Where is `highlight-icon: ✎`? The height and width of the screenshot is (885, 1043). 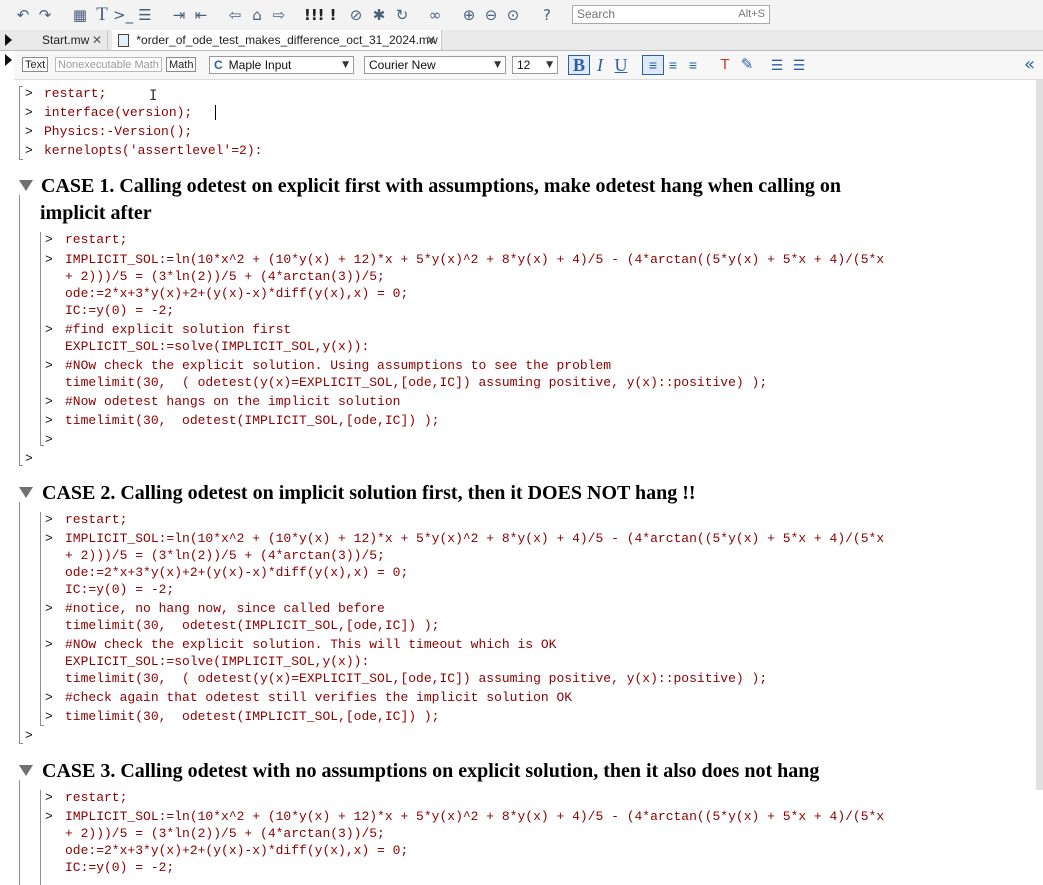 highlight-icon: ✎ is located at coordinates (747, 65).